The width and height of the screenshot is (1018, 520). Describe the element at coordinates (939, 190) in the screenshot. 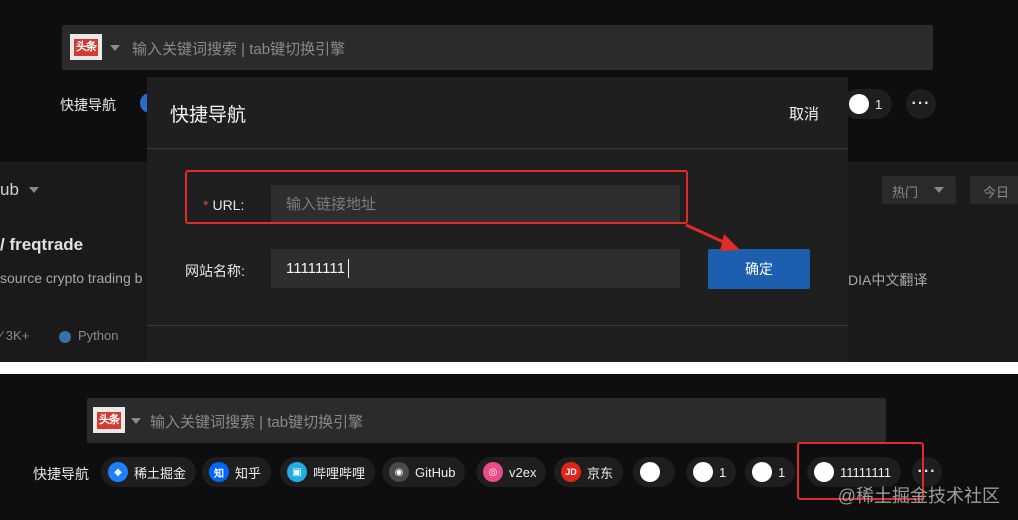

I see `chevron-down-icon` at that location.